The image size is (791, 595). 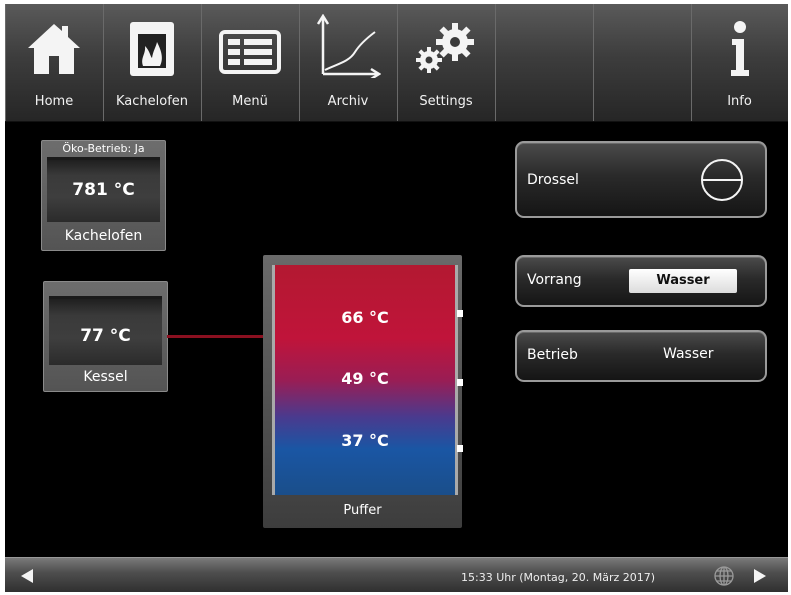 What do you see at coordinates (688, 354) in the screenshot?
I see `betrieb-value: Wasser` at bounding box center [688, 354].